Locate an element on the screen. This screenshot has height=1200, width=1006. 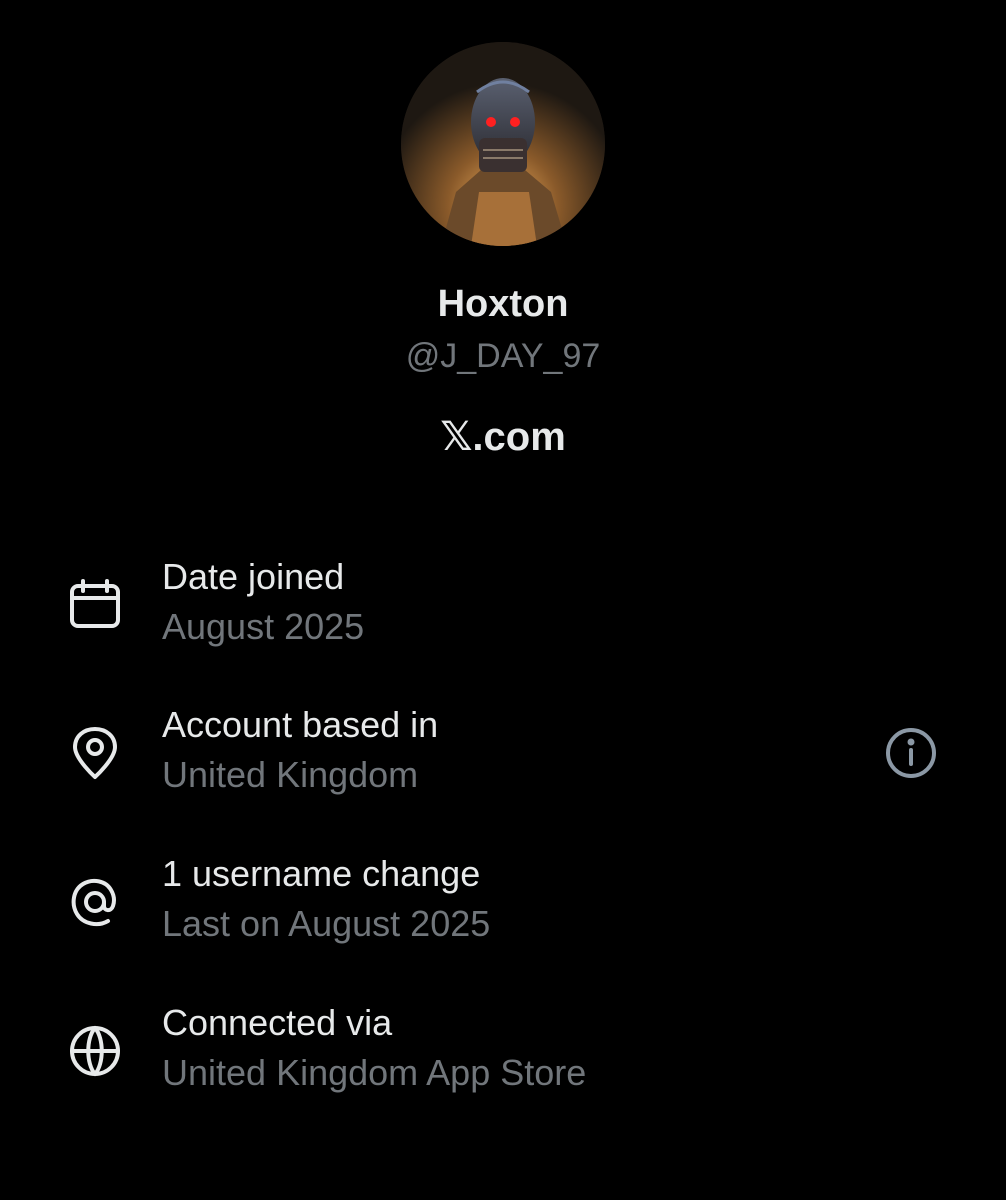
location-pin-icon is located at coordinates (95, 753).